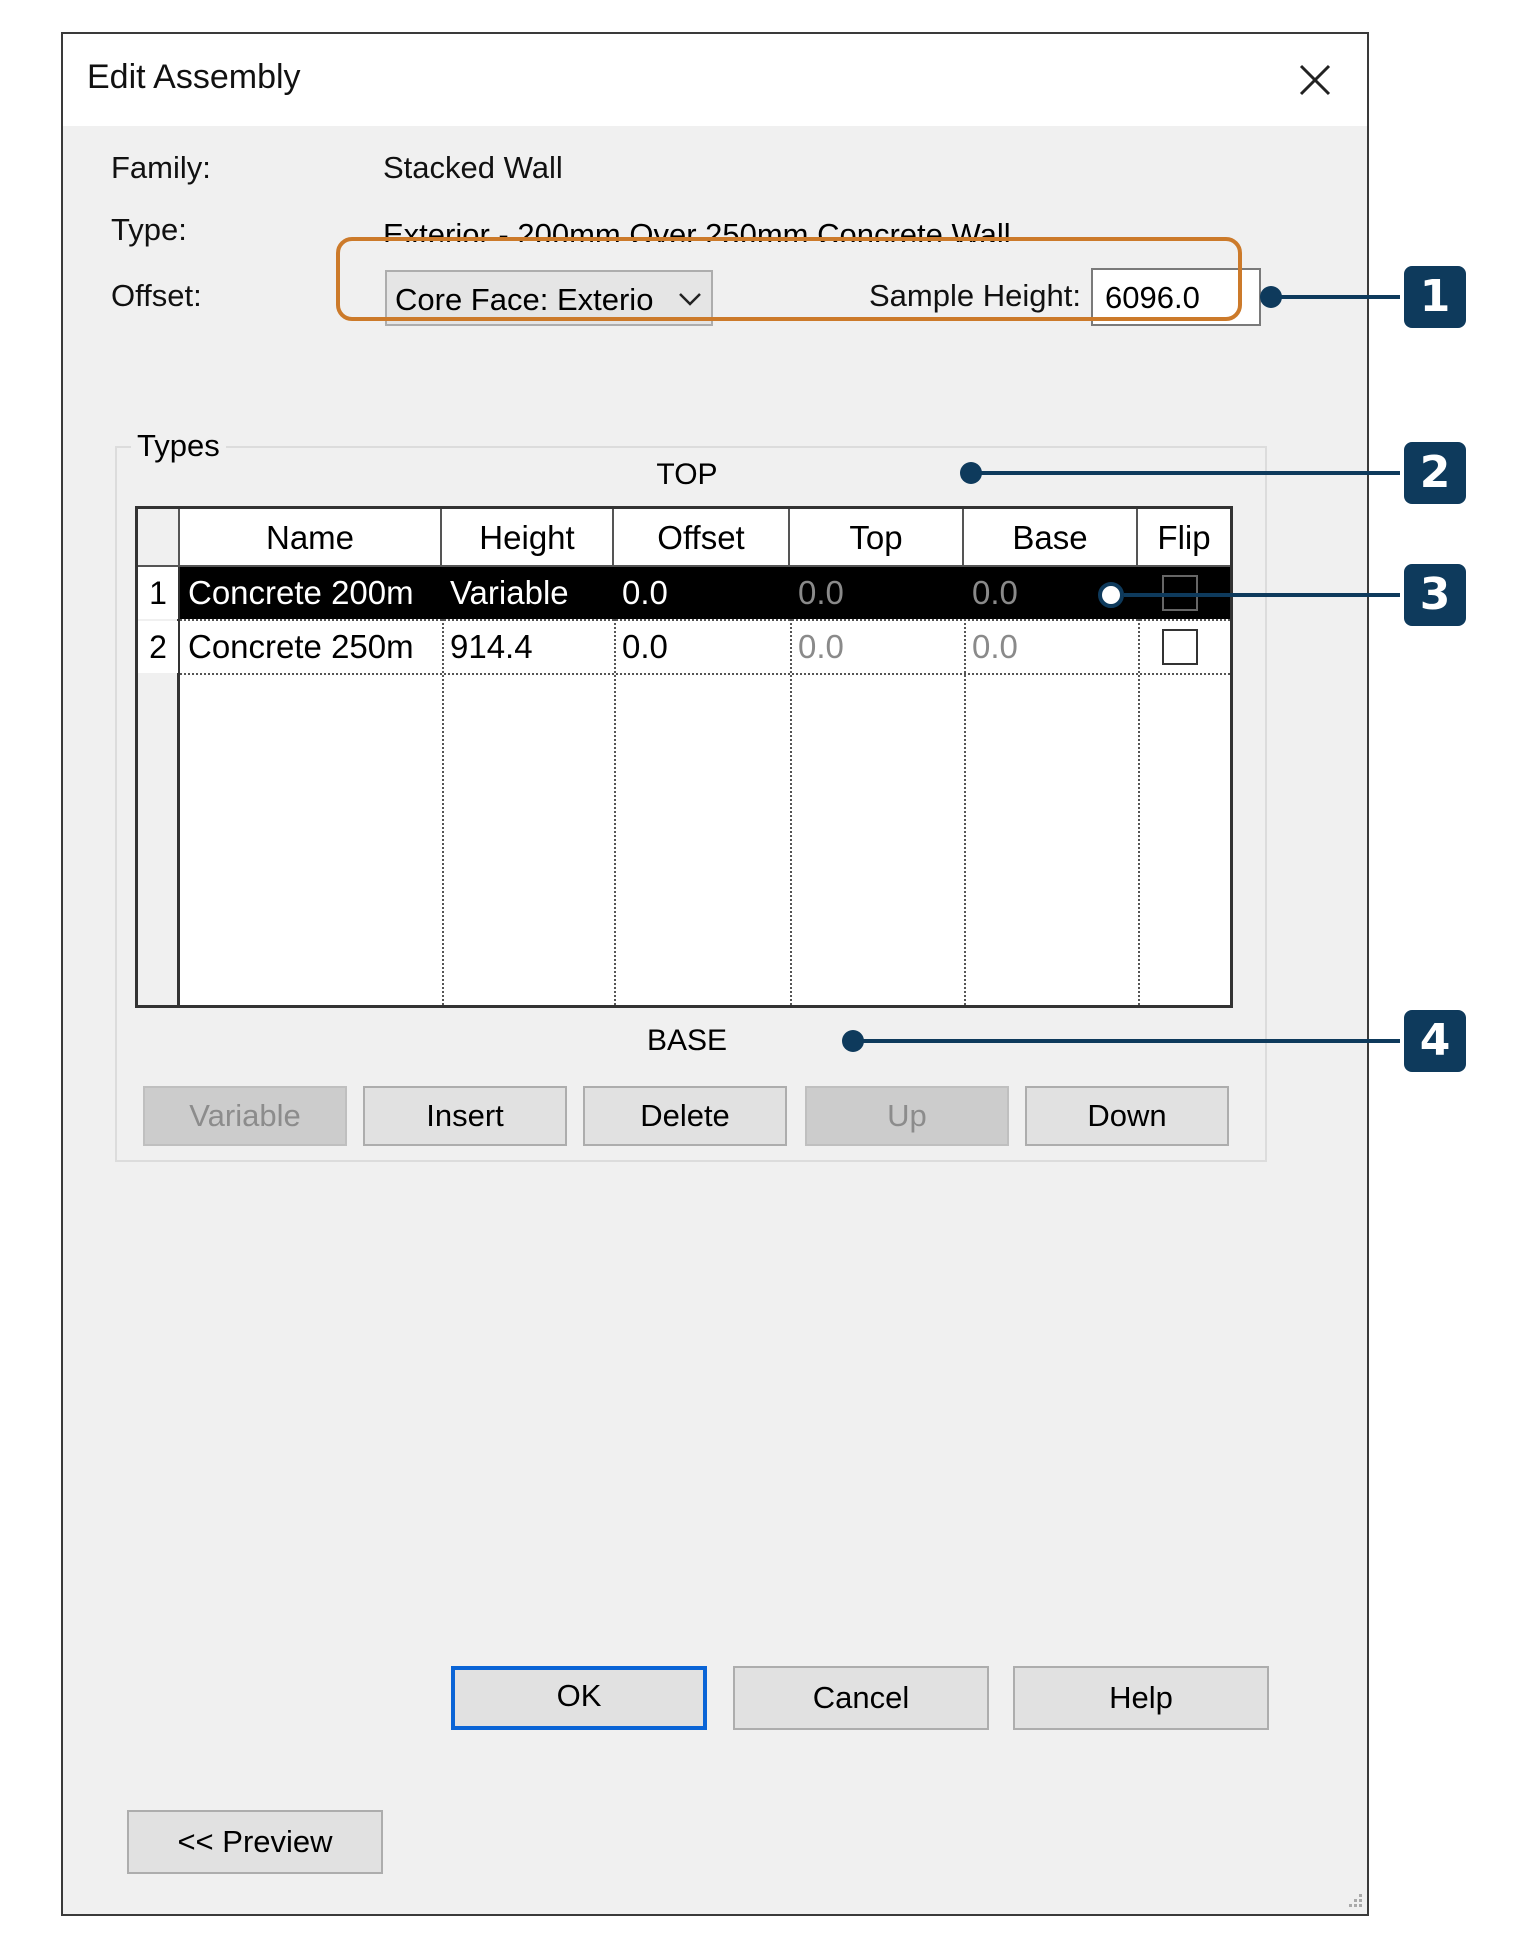  Describe the element at coordinates (1127, 1041) in the screenshot. I see `callout-4-line` at that location.